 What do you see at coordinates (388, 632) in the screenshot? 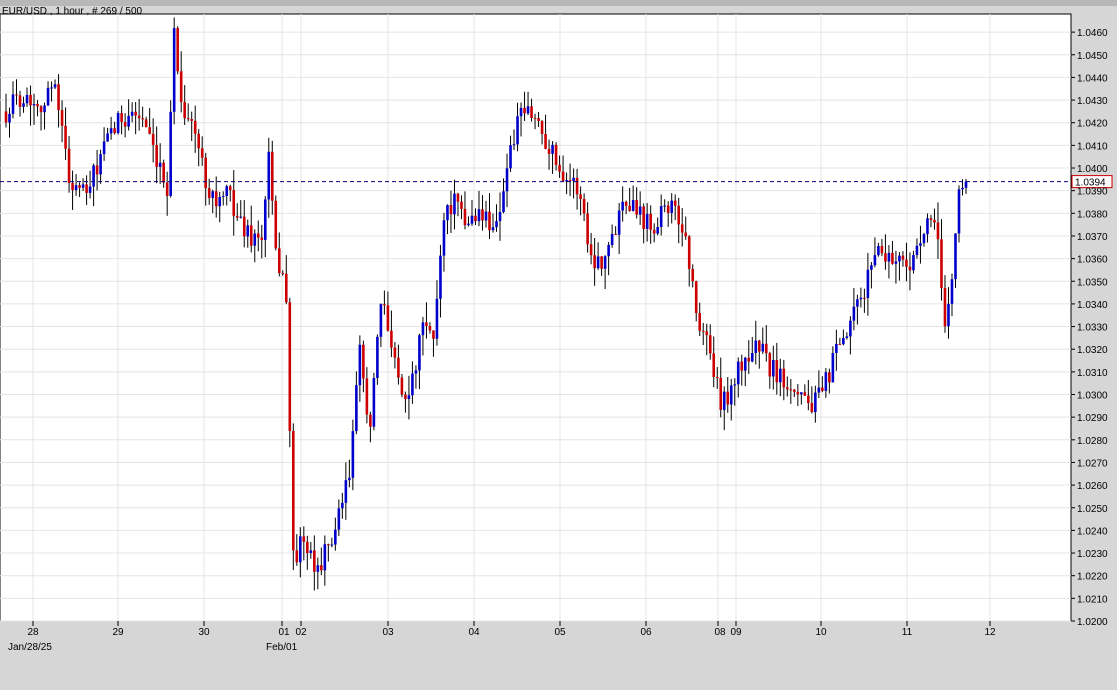
I see `x-tick-label: 03` at bounding box center [388, 632].